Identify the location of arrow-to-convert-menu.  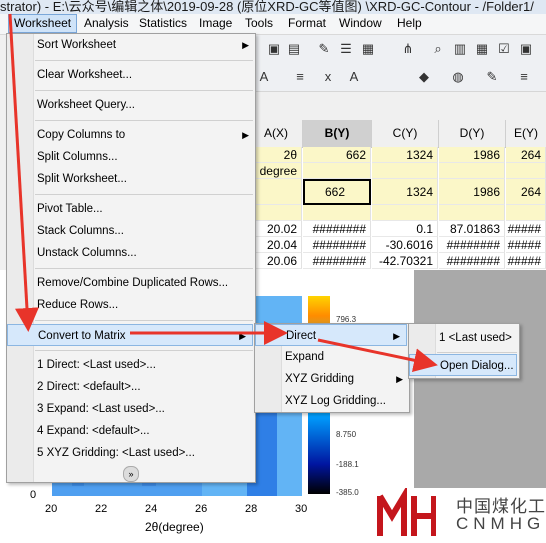
(23, 172).